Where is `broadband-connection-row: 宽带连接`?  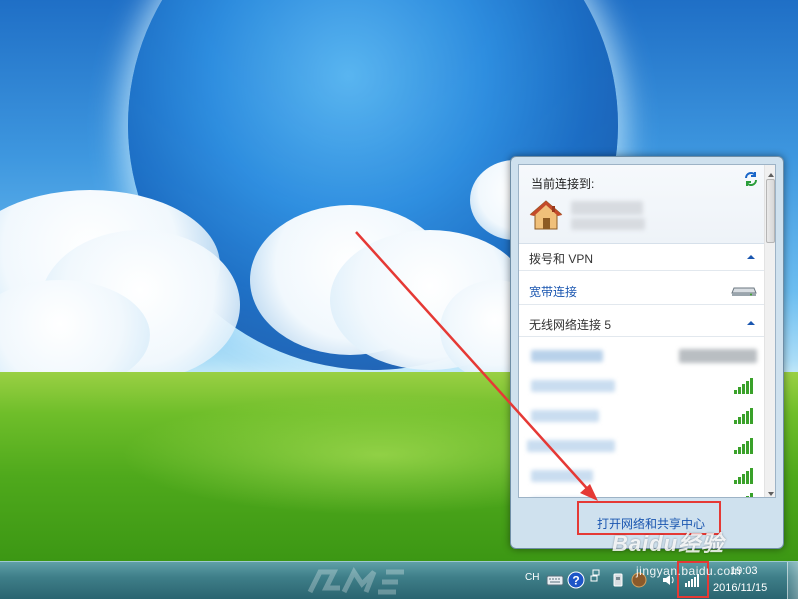 broadband-connection-row: 宽带连接 is located at coordinates (641, 290).